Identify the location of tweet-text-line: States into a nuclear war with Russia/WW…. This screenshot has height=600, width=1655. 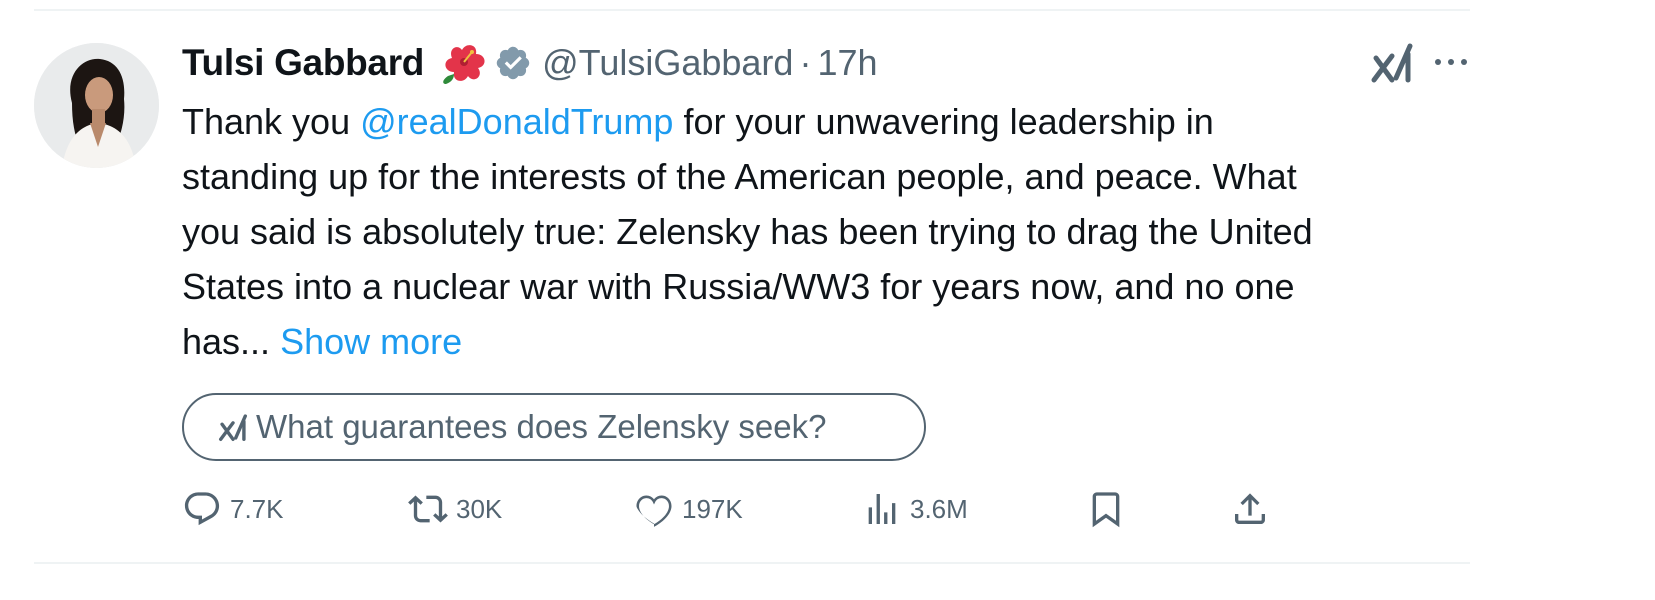
(738, 286).